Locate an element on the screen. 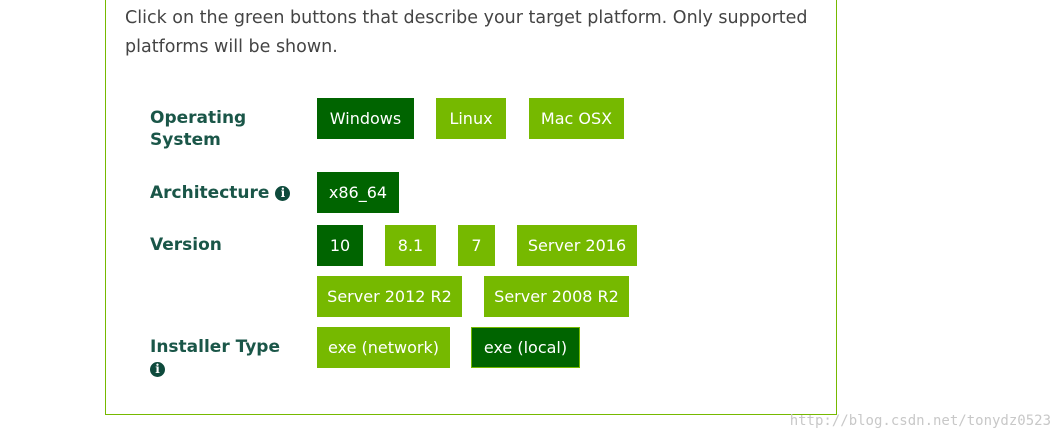  architecture-row-label: Architecture i is located at coordinates (220, 193).